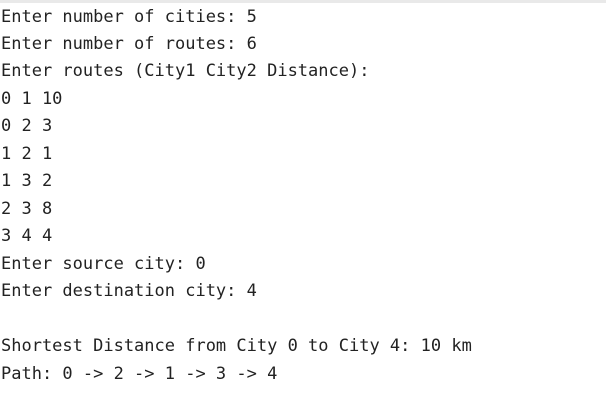  What do you see at coordinates (27, 154) in the screenshot?
I see `console-line: 1 2 1` at bounding box center [27, 154].